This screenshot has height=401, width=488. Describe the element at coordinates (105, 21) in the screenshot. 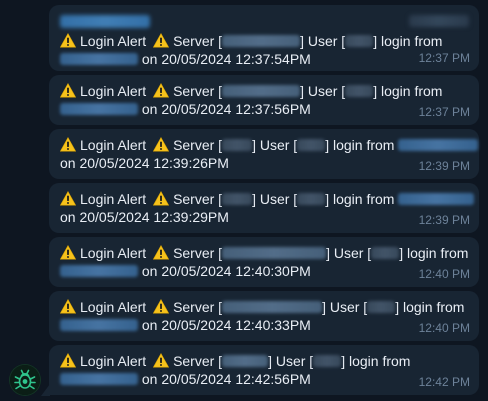

I see `redacted-sender-name` at that location.